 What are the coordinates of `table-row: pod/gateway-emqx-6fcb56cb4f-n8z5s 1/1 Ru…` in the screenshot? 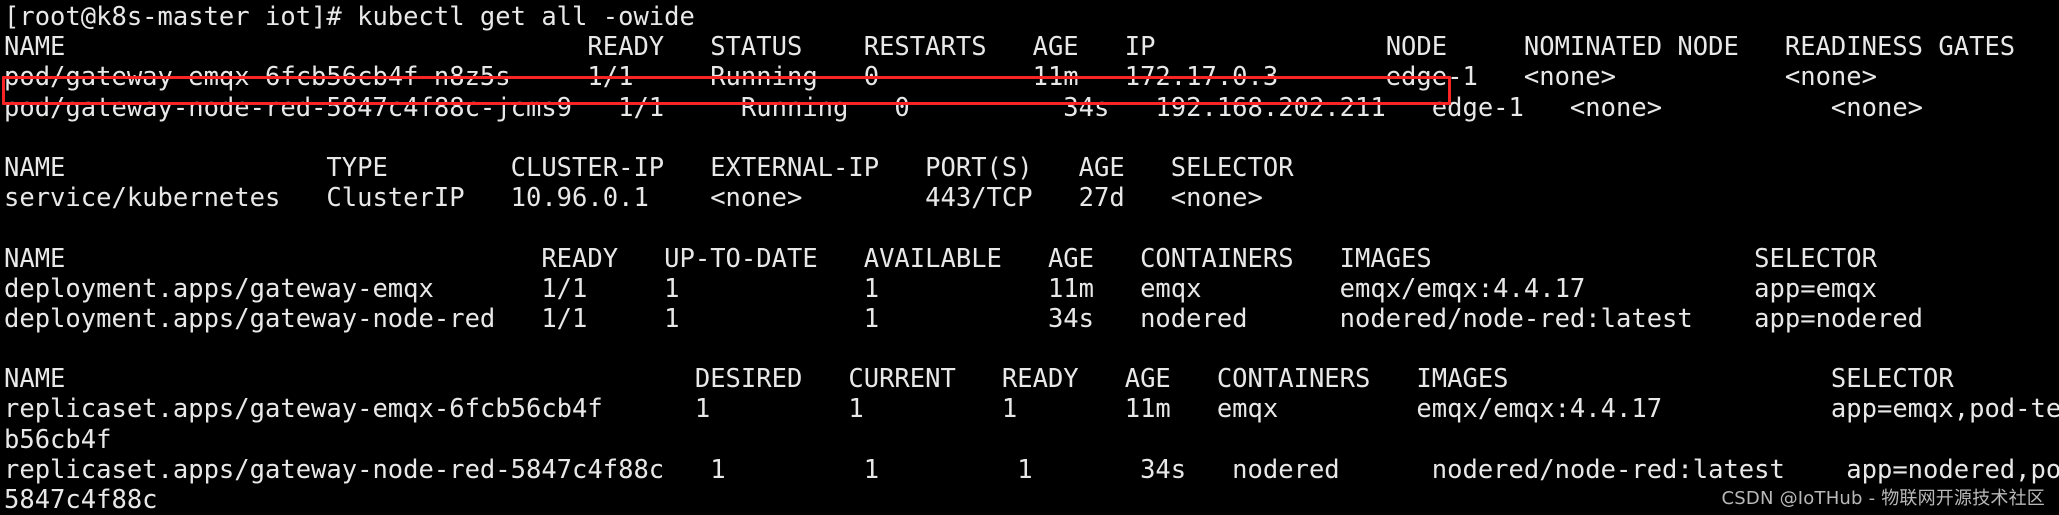 It's located at (940, 77).